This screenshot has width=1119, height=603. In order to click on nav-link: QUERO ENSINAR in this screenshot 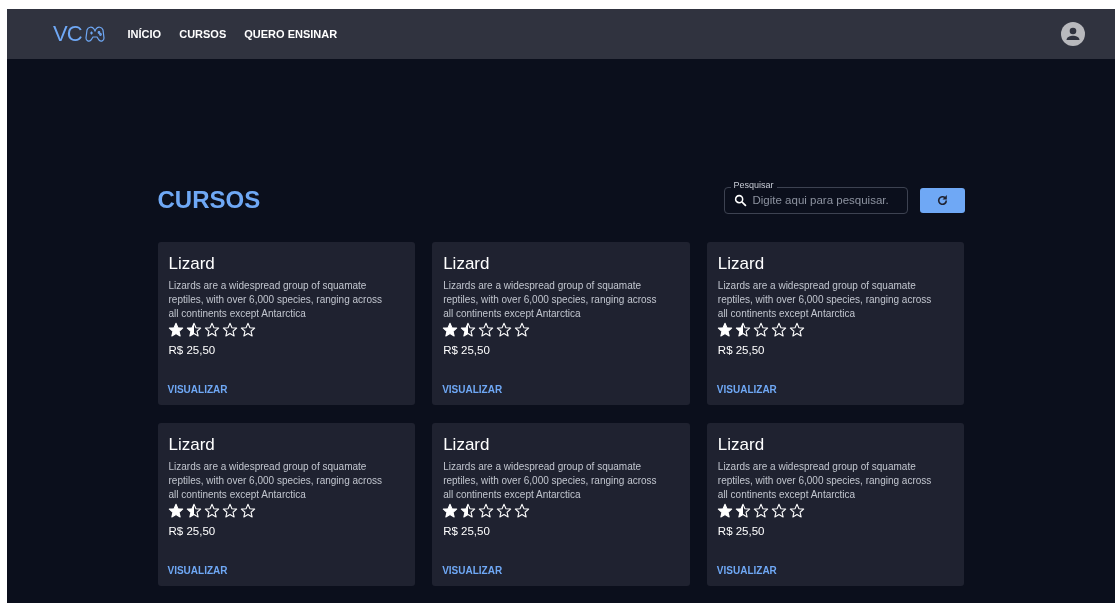, I will do `click(291, 34)`.